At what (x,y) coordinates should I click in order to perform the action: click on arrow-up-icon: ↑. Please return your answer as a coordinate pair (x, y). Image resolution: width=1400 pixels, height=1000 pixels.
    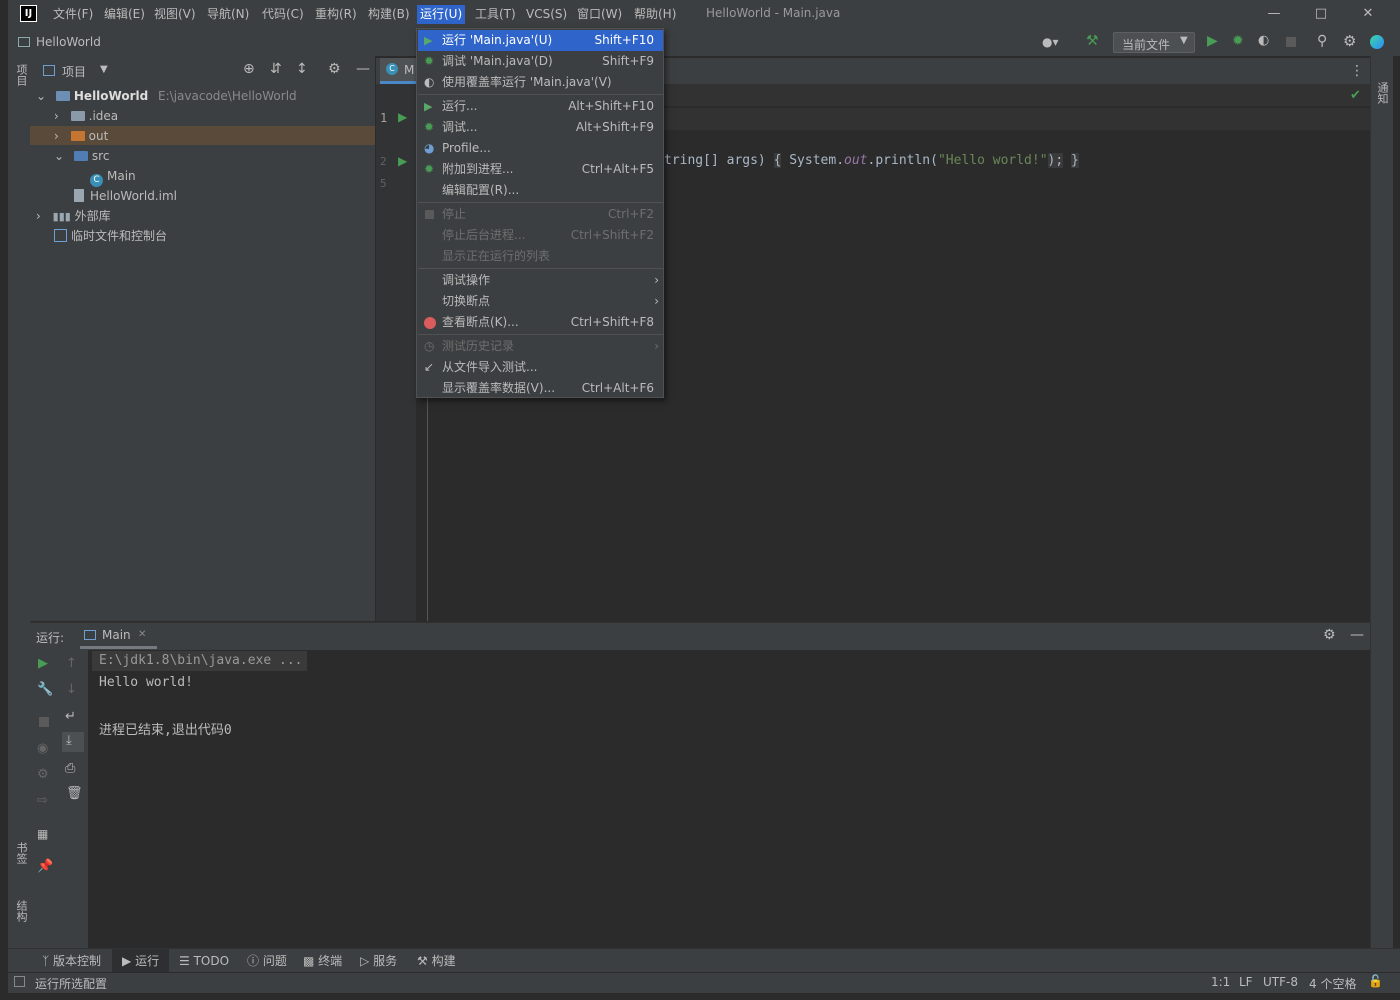
    Looking at the image, I should click on (71, 663).